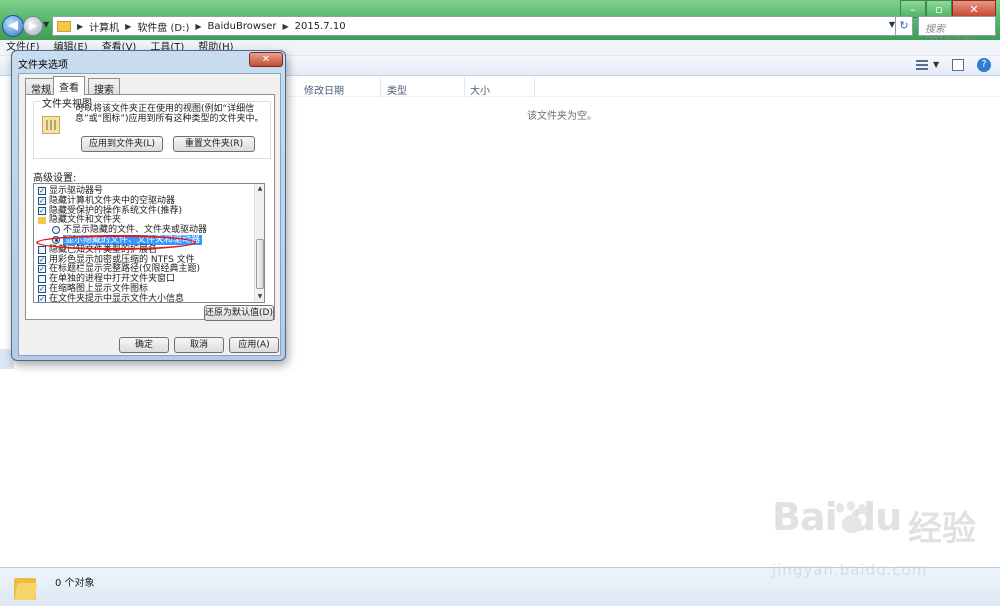 The image size is (1000, 606). Describe the element at coordinates (119, 269) in the screenshot. I see `advanced-setting-row: ✓ 在标题栏显示完整路径(仅限经典主题)` at that location.